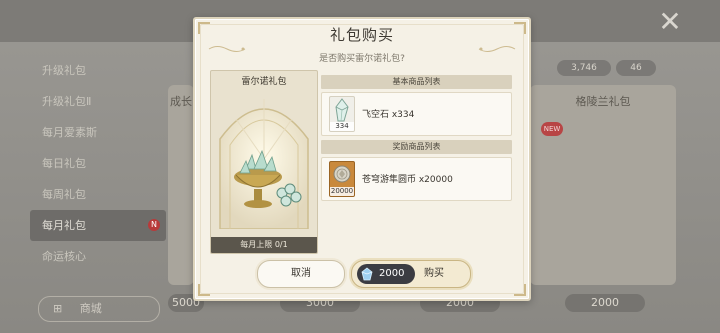 This screenshot has width=720, height=333. I want to click on background-card-left: 成长, so click(181, 185).